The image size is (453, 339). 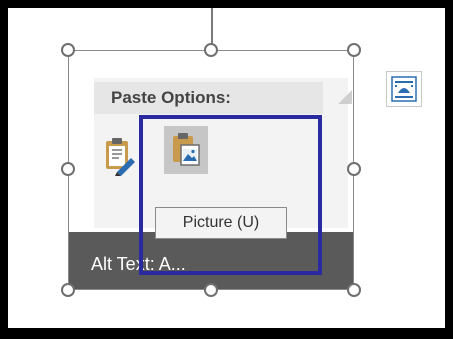 What do you see at coordinates (211, 50) in the screenshot?
I see `resize-handle-top` at bounding box center [211, 50].